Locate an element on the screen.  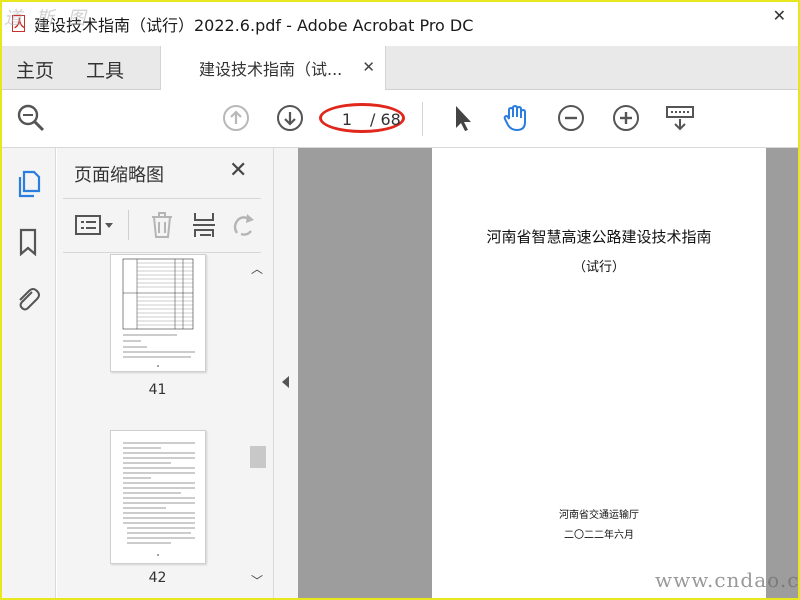
panel-toolbar is located at coordinates (165, 226).